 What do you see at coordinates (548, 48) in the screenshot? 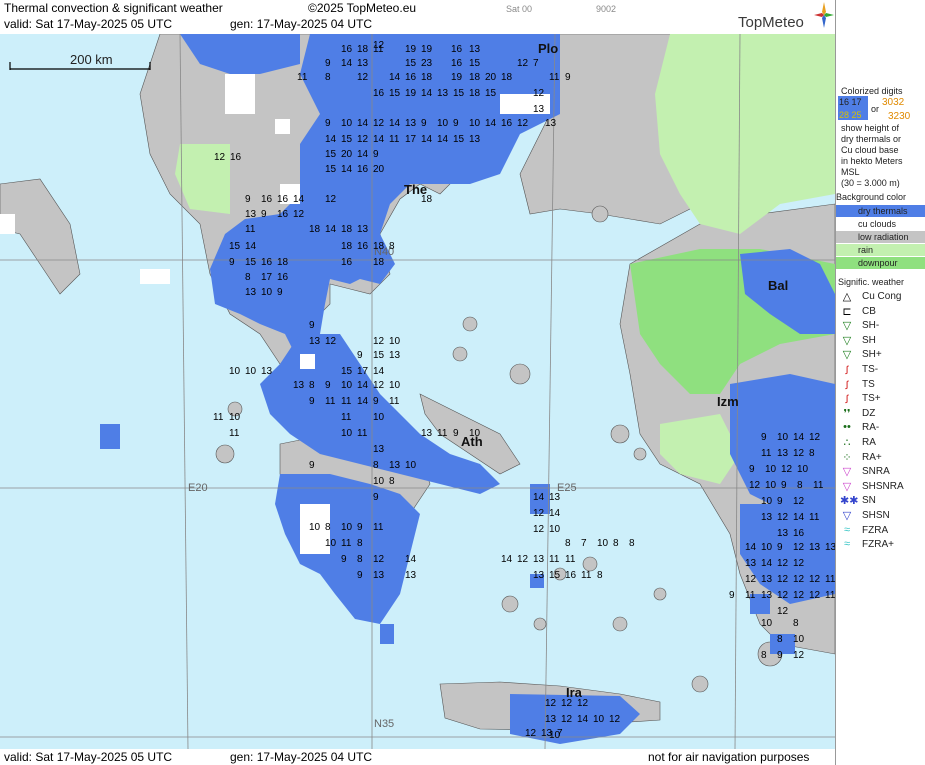
I see `city-plo: Plo` at bounding box center [548, 48].